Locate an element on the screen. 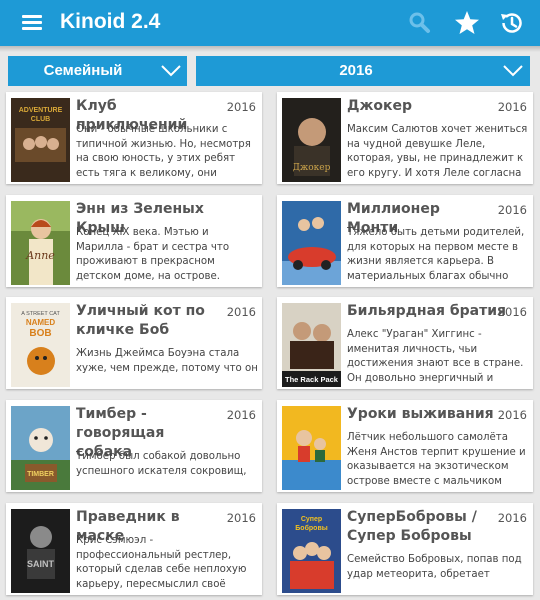 Image resolution: width=540 pixels, height=600 pixels. svg-text: ADVENTURE is located at coordinates (41, 110).